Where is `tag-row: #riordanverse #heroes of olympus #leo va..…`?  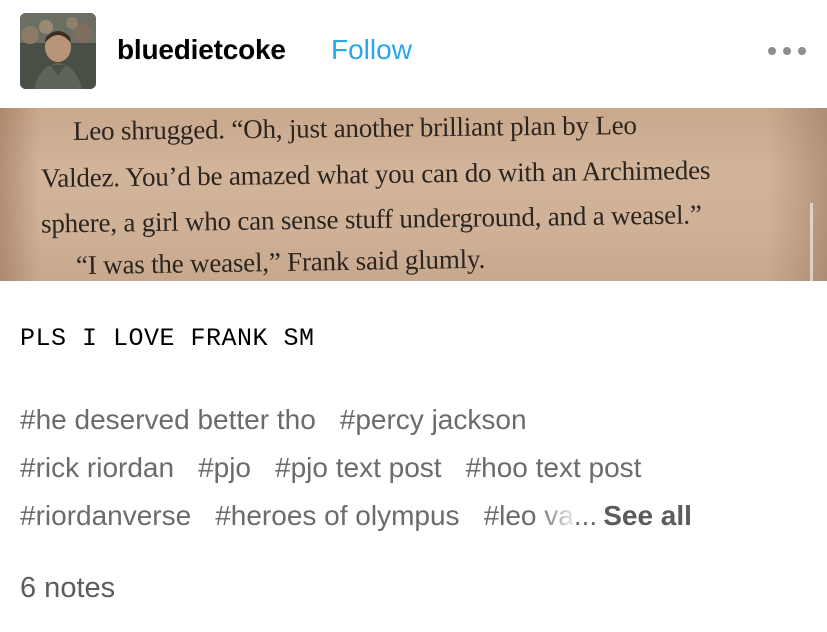 tag-row: #riordanverse #heroes of olympus #leo va..… is located at coordinates (415, 518).